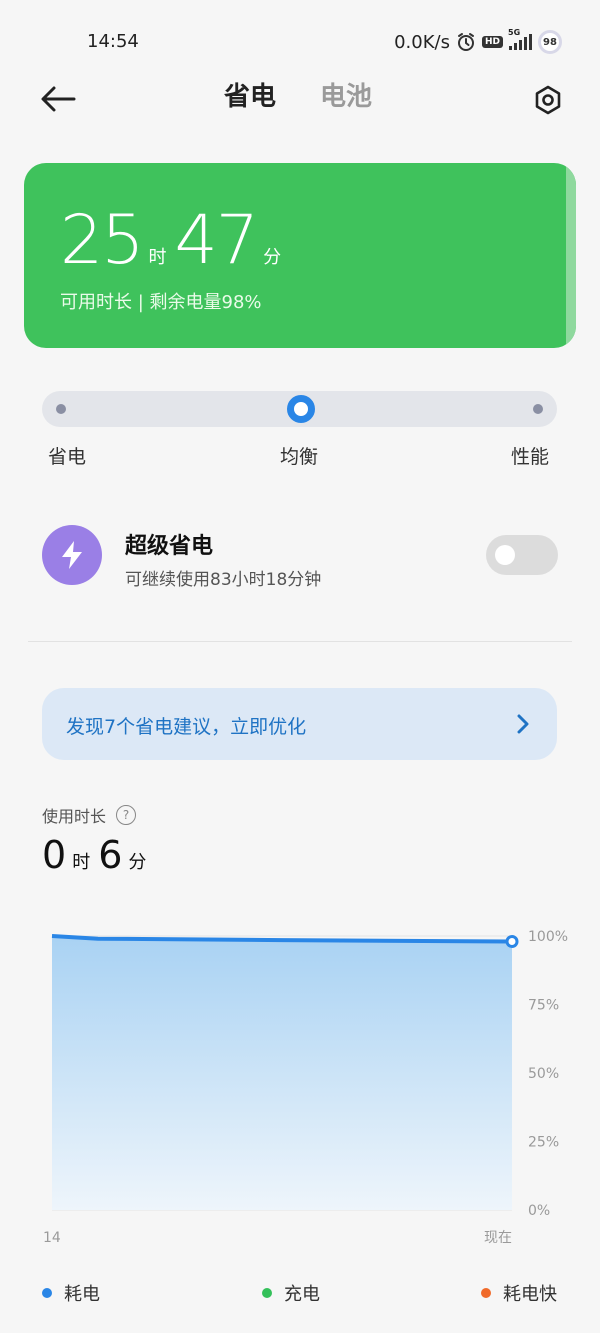 The image size is (600, 1333). Describe the element at coordinates (82, 1294) in the screenshot. I see `legend-label-drain: 耗电` at that location.